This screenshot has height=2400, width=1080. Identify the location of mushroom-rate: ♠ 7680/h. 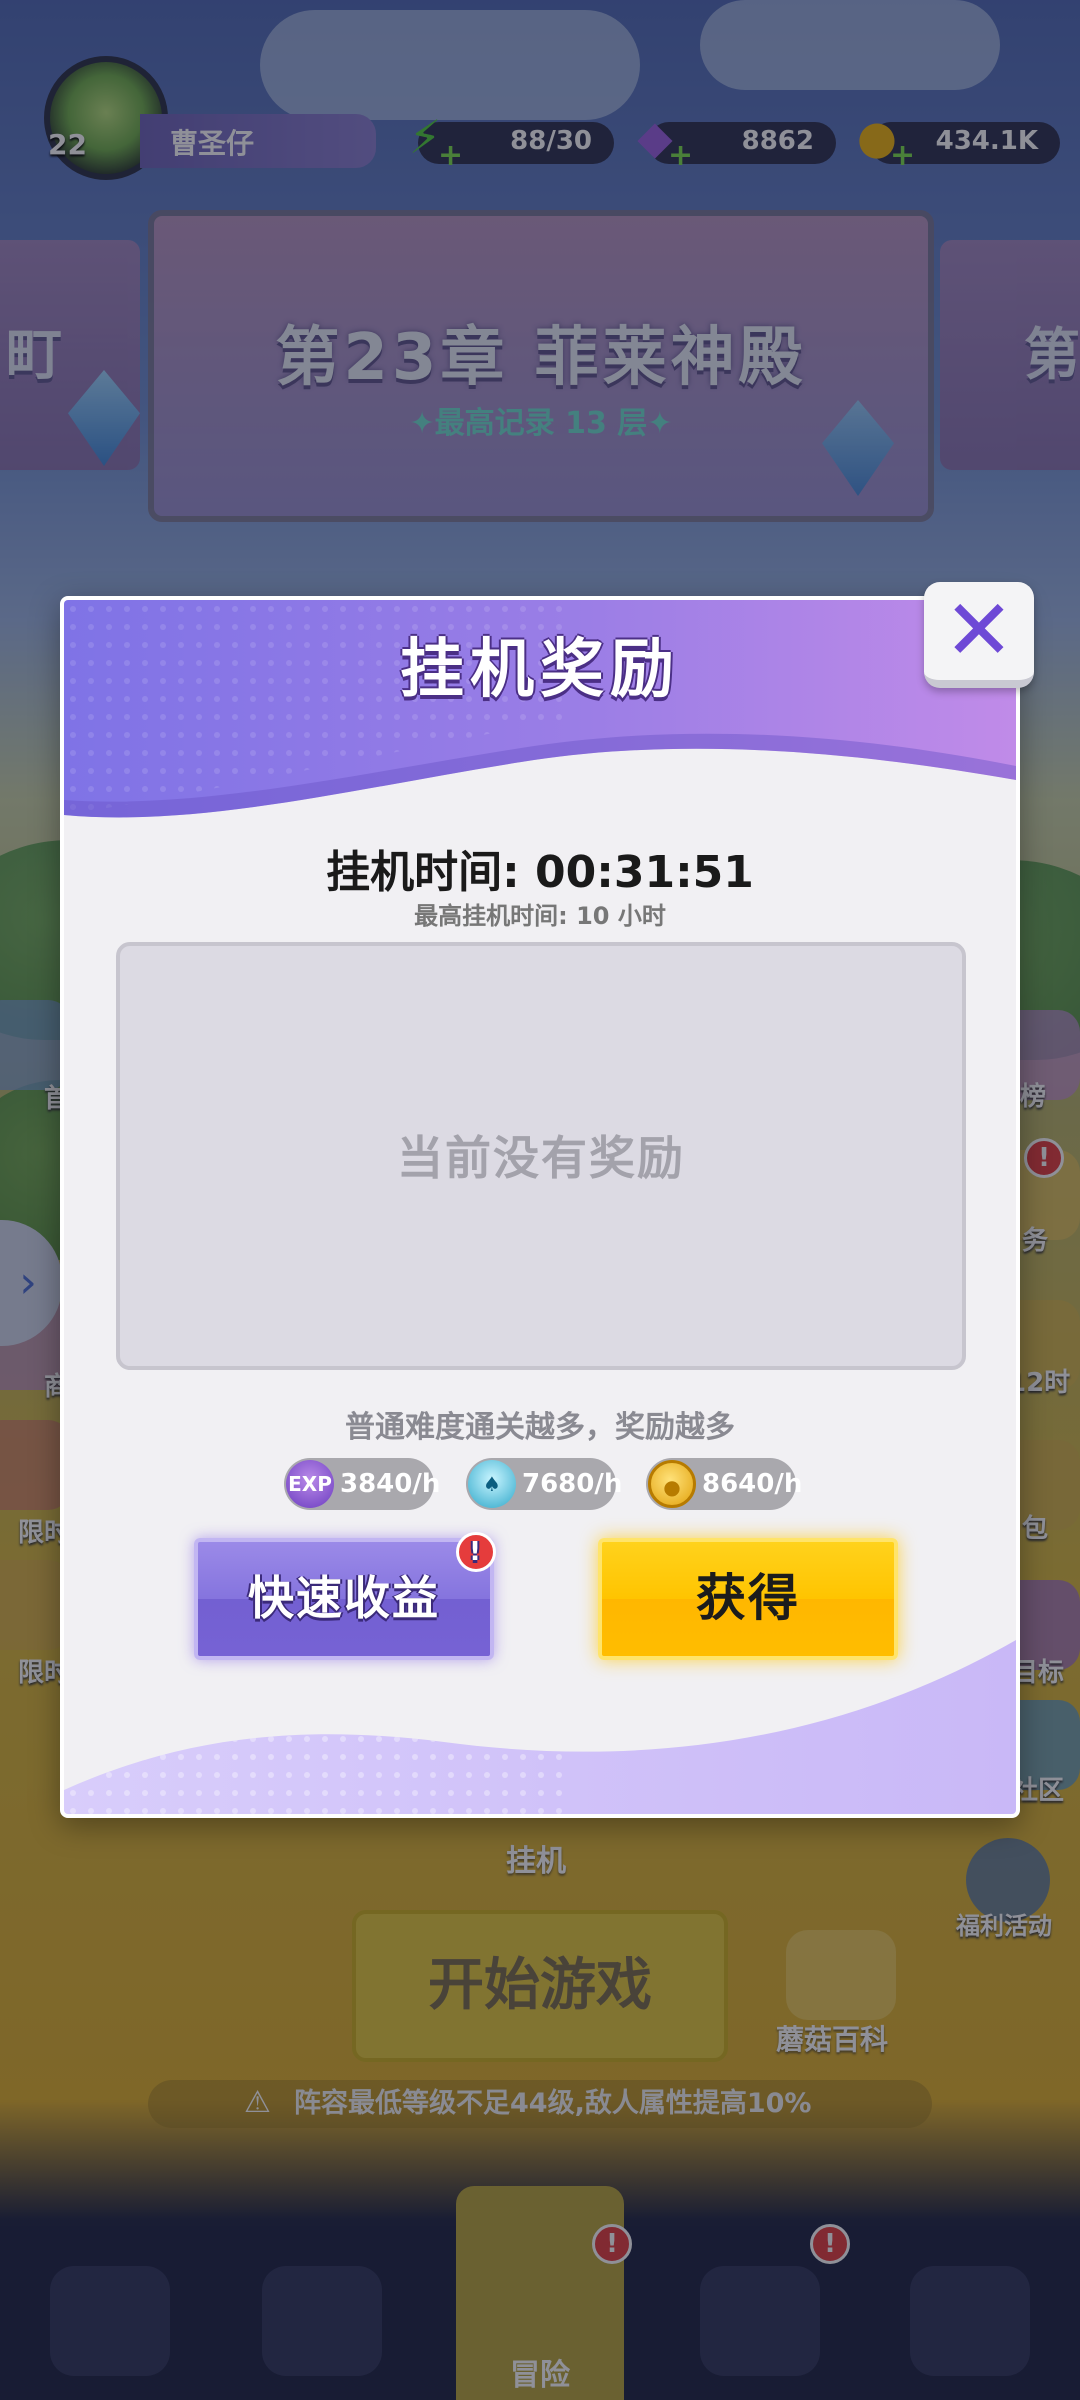
(544, 1484).